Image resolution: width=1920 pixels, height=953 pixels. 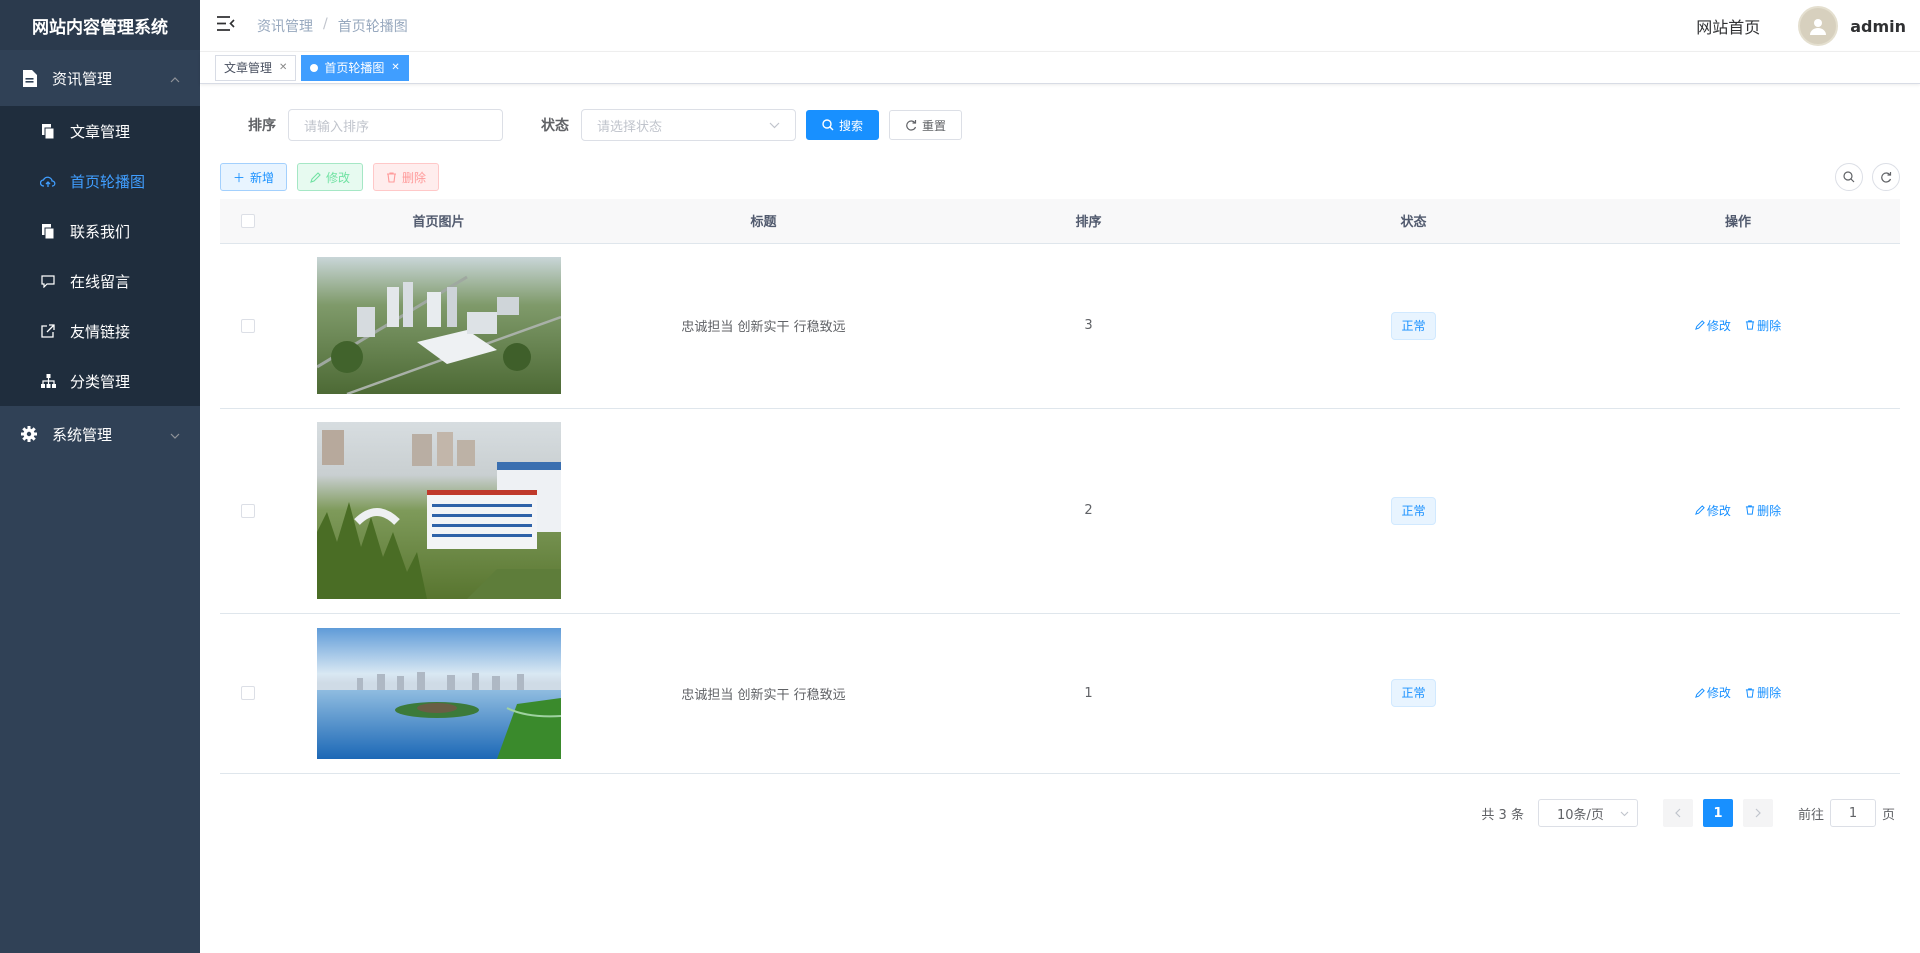 I want to click on select-all-checkbox, so click(x=248, y=220).